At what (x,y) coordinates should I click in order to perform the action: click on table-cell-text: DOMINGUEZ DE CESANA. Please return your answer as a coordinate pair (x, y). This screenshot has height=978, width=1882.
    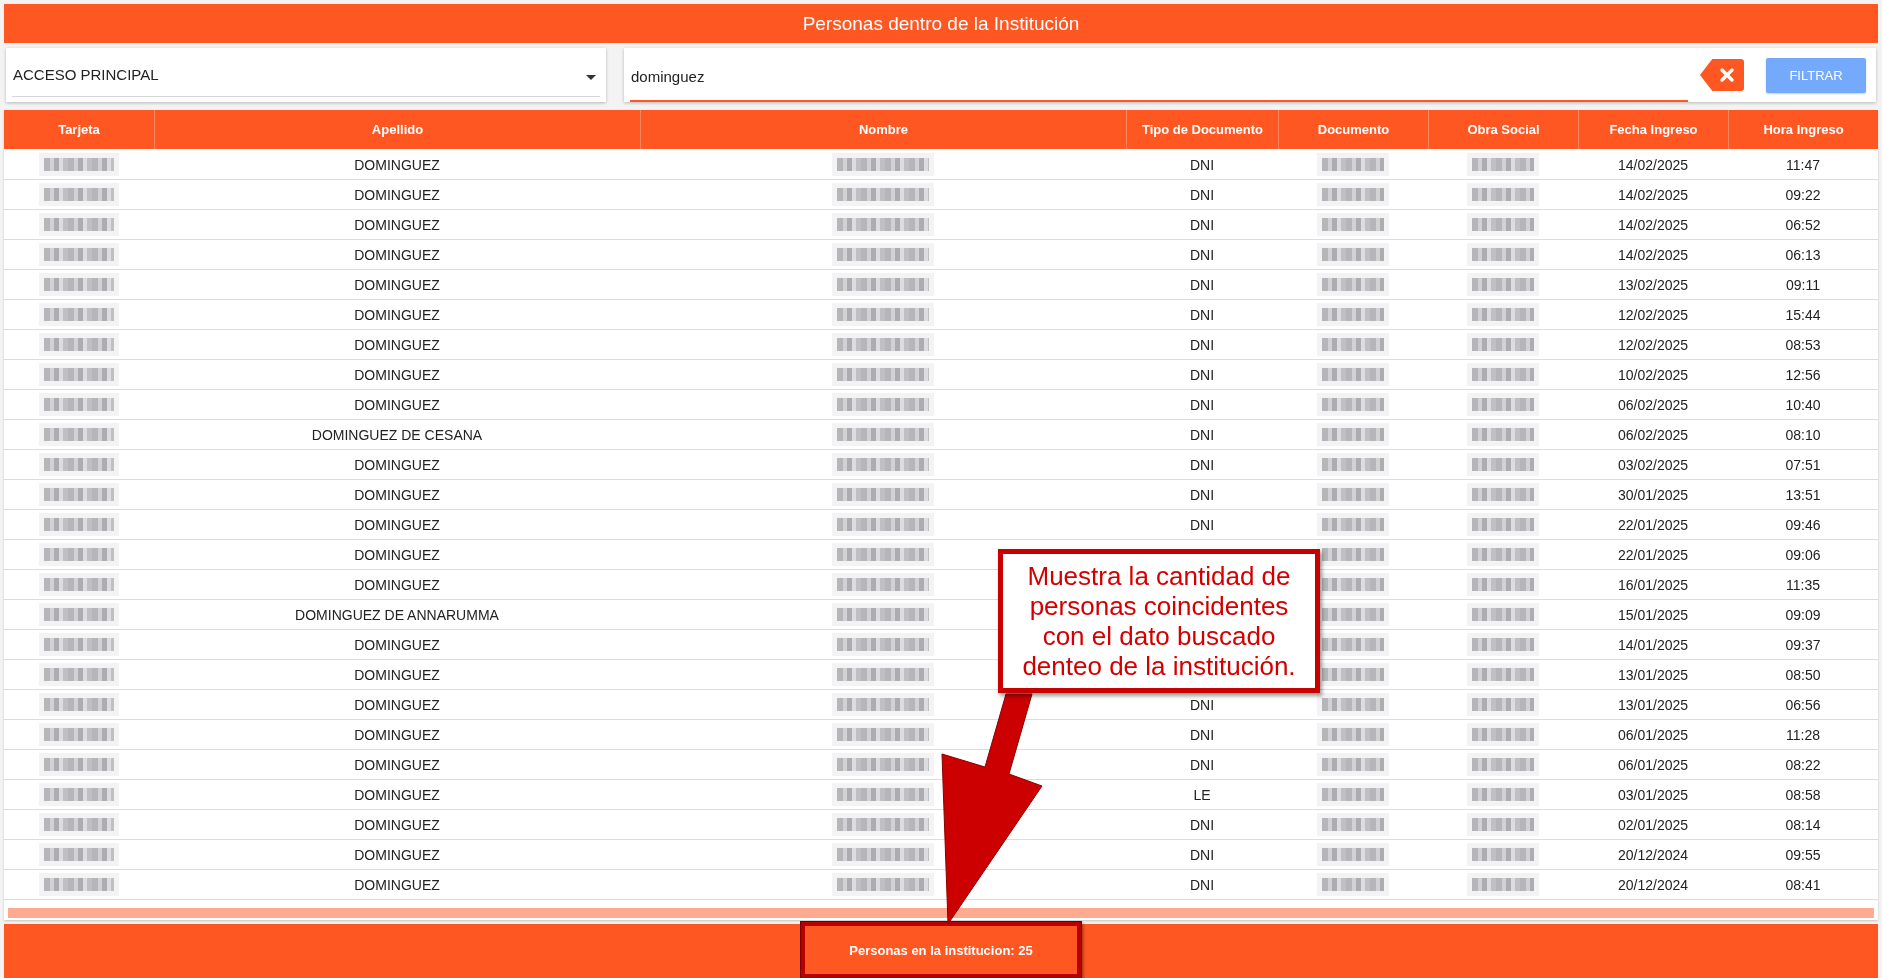
    Looking at the image, I should click on (397, 435).